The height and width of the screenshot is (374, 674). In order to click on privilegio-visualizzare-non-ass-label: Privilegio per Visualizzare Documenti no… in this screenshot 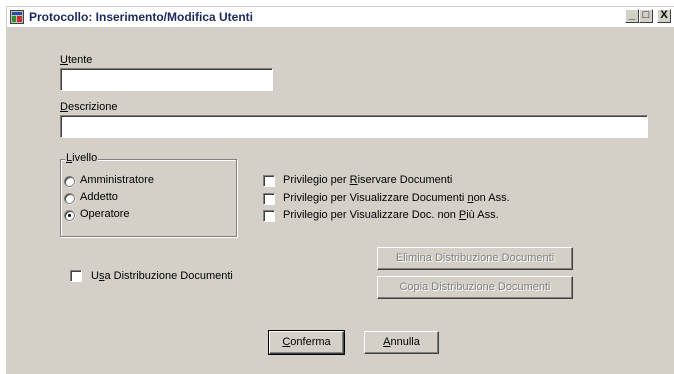, I will do `click(396, 198)`.